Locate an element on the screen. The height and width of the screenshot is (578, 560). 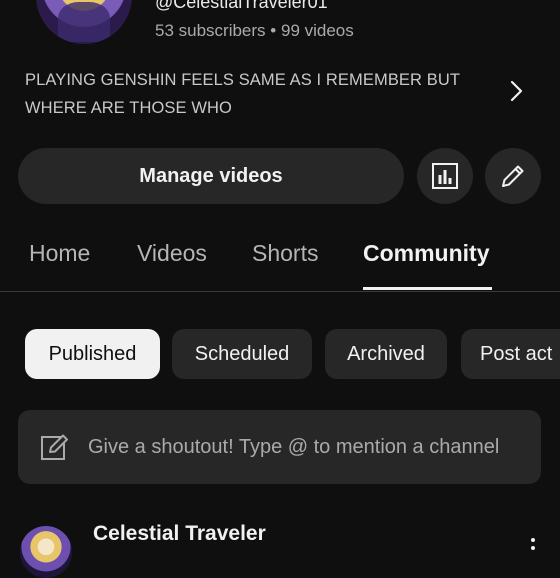
post-author-name: Celestial Traveler is located at coordinates (179, 534).